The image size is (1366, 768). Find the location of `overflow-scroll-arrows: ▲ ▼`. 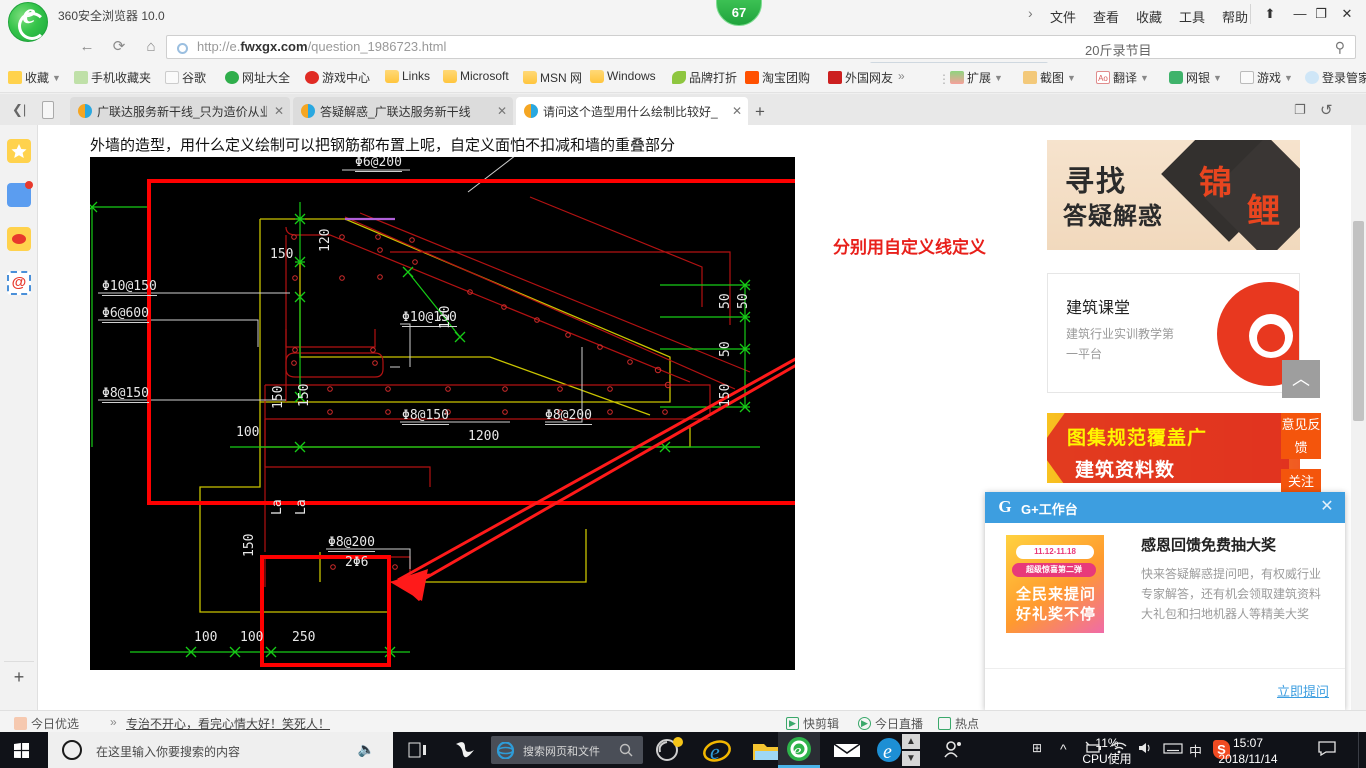

overflow-scroll-arrows: ▲ ▼ is located at coordinates (911, 750).